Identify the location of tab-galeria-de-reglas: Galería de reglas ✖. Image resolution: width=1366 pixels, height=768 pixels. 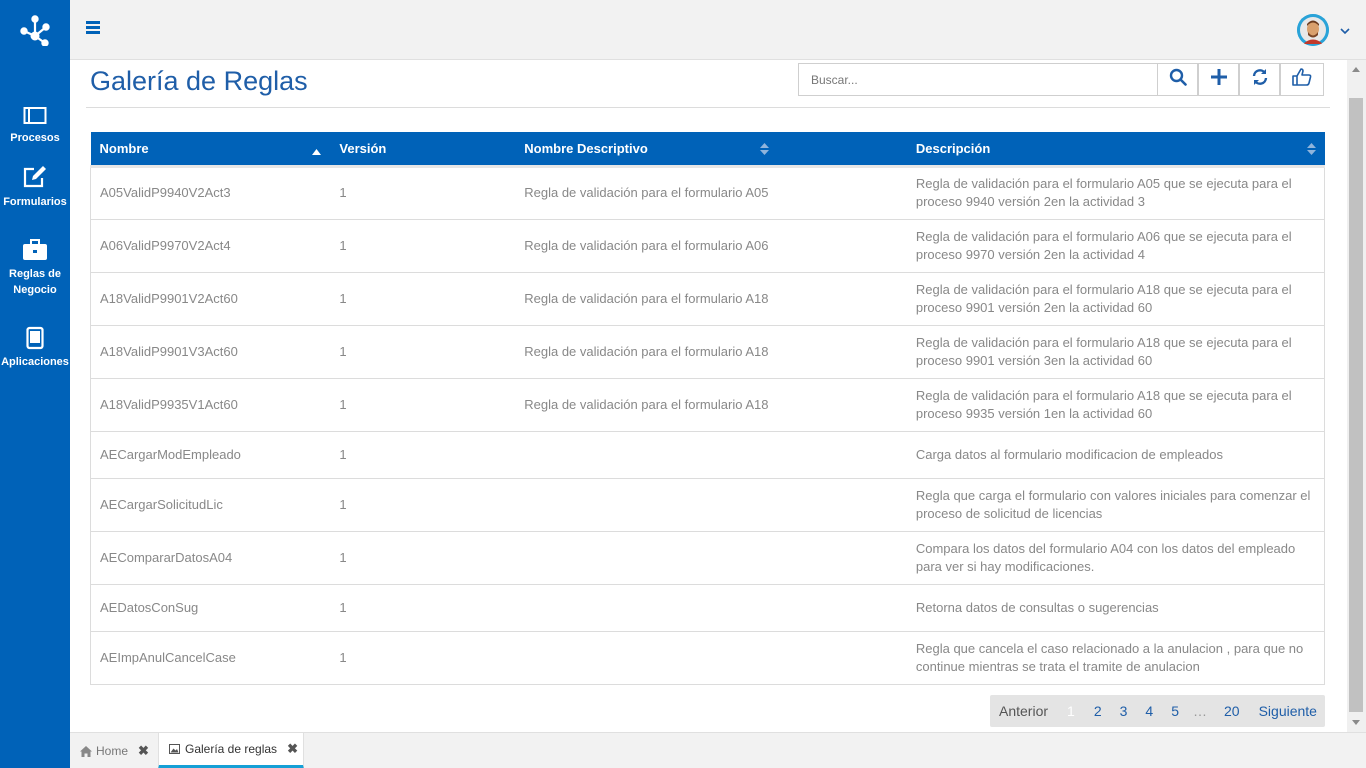
(231, 750).